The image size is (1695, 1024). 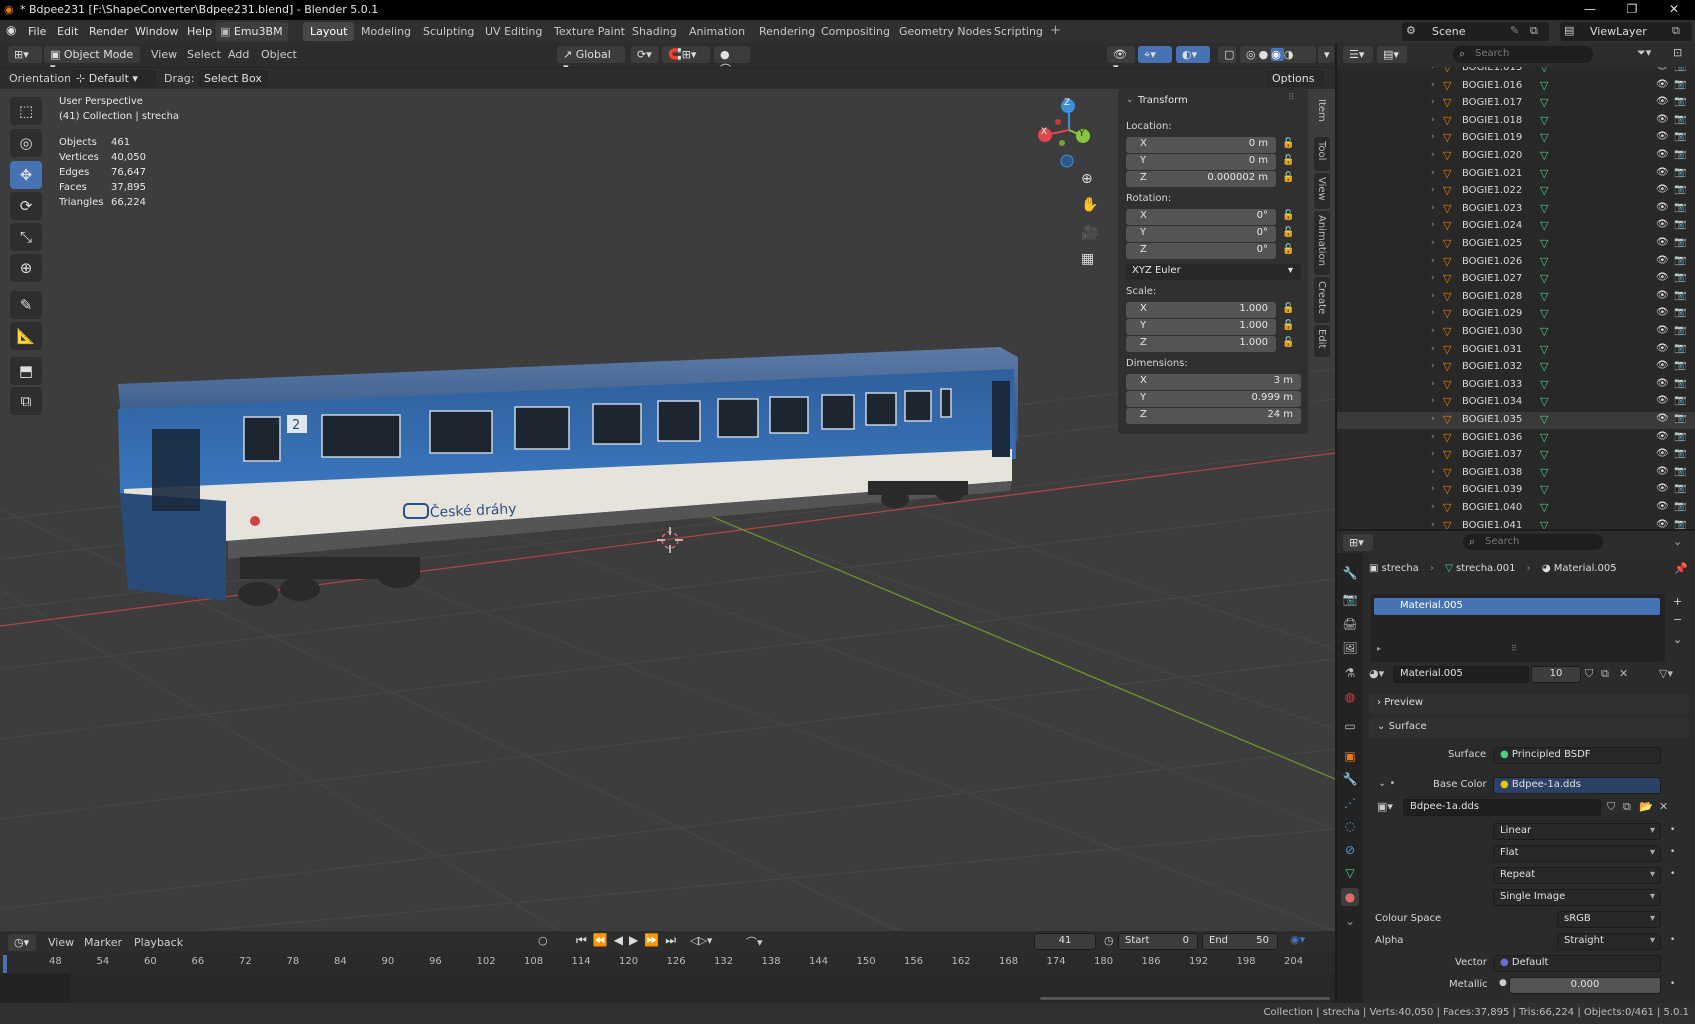 What do you see at coordinates (1516, 174) in the screenshot?
I see `outliner-row: › ▽ BOGIE1.021 ▽ 👁 📷` at bounding box center [1516, 174].